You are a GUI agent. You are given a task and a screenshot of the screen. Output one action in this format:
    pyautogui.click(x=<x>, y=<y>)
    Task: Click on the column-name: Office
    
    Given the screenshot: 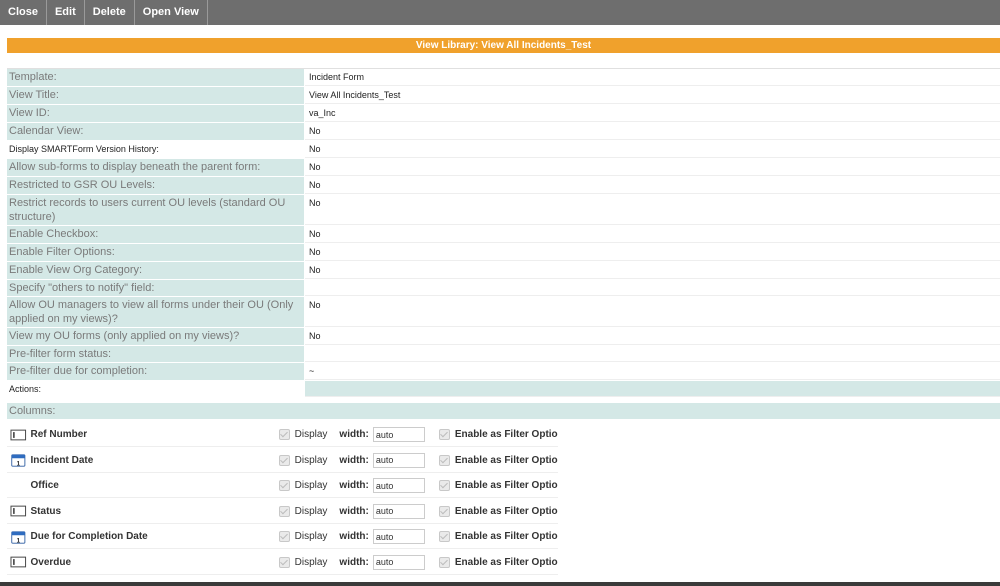 What is the action you would take?
    pyautogui.click(x=44, y=486)
    